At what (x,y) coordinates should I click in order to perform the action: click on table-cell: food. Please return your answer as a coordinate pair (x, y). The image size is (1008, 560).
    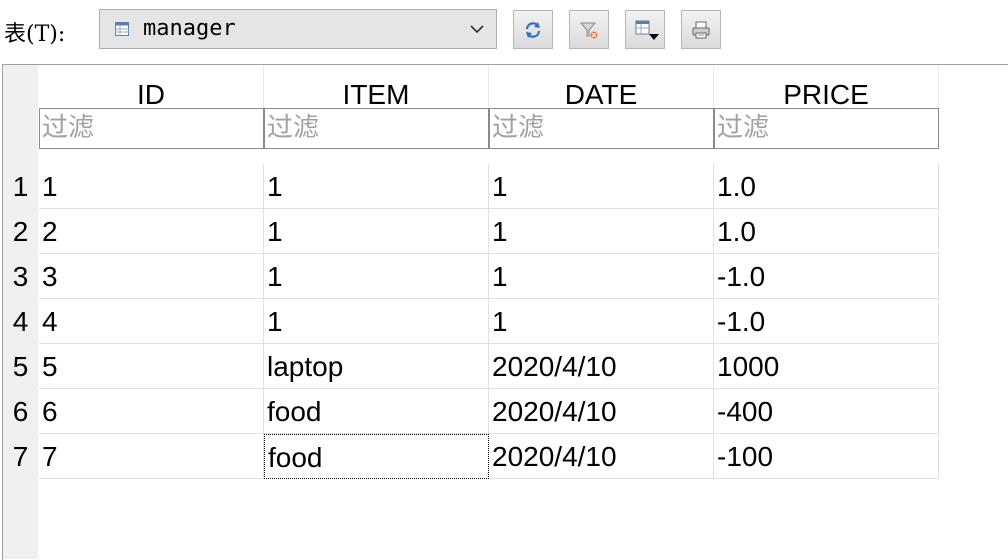
    Looking at the image, I should click on (376, 411).